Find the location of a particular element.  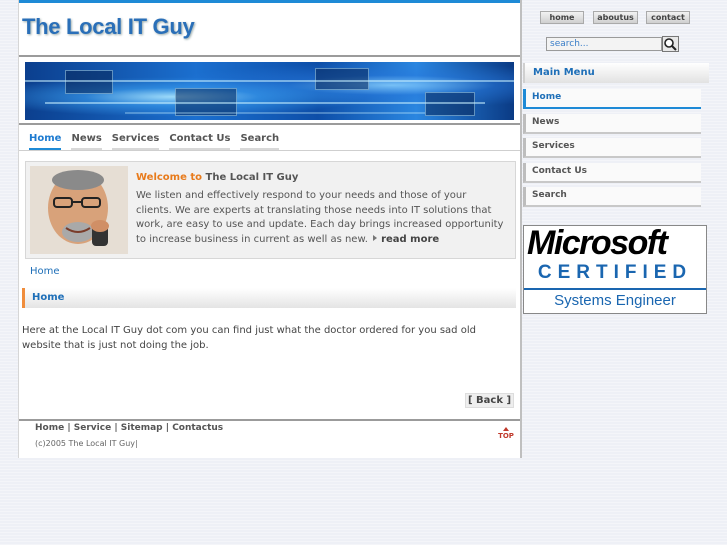

sidebar-item-label: Search is located at coordinates (549, 195).